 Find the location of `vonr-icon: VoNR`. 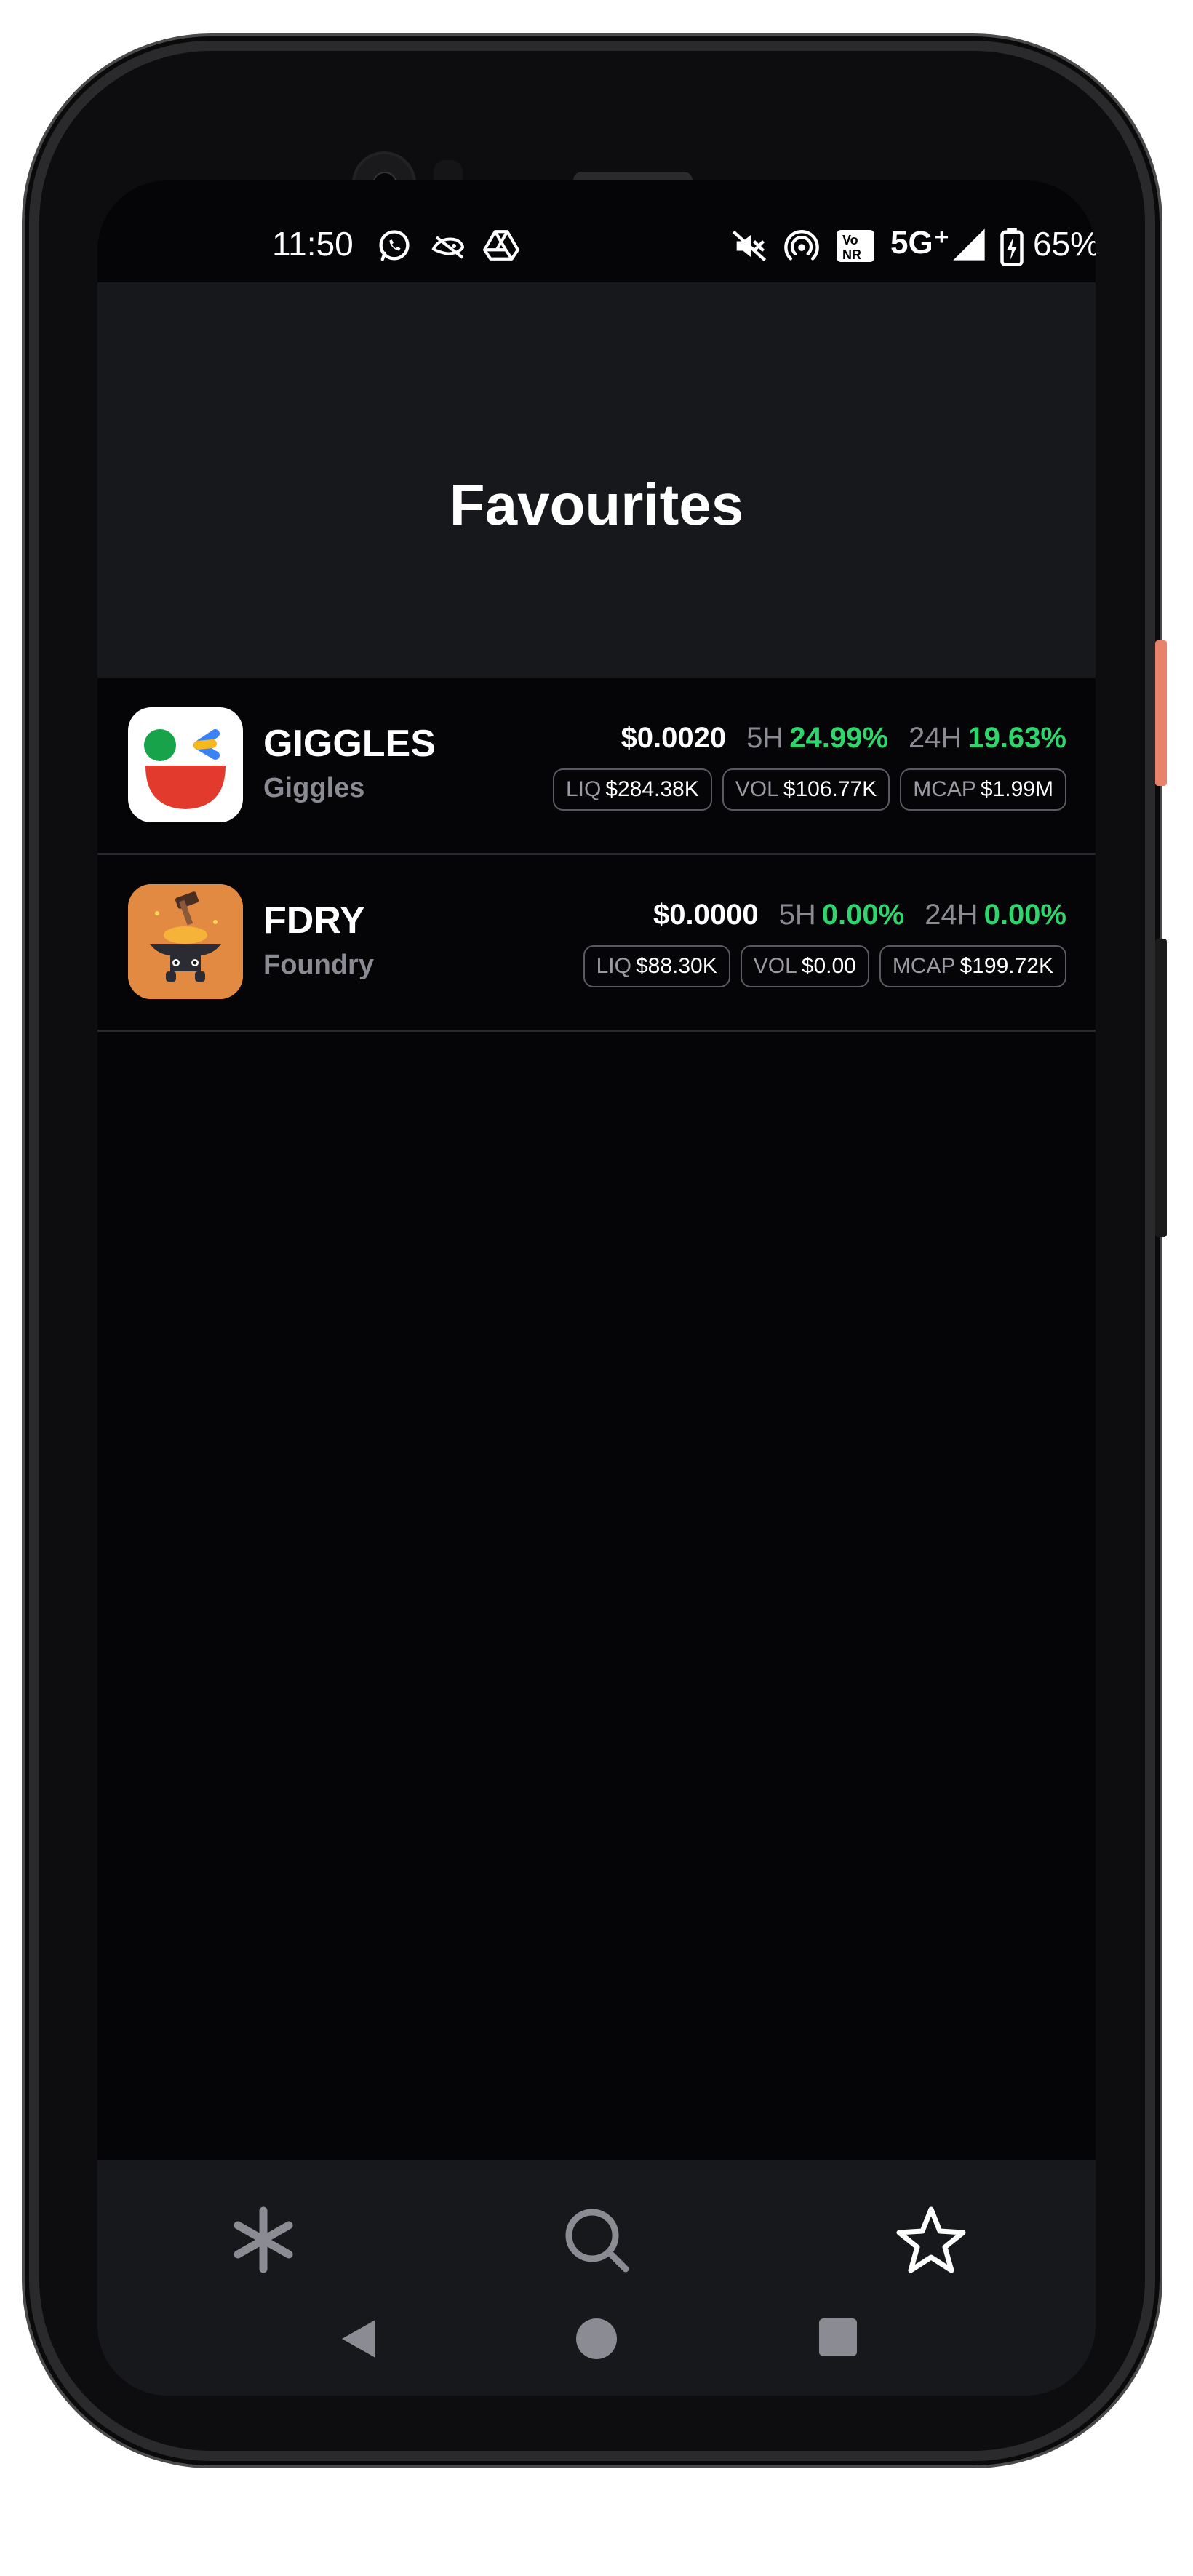

vonr-icon: VoNR is located at coordinates (855, 246).